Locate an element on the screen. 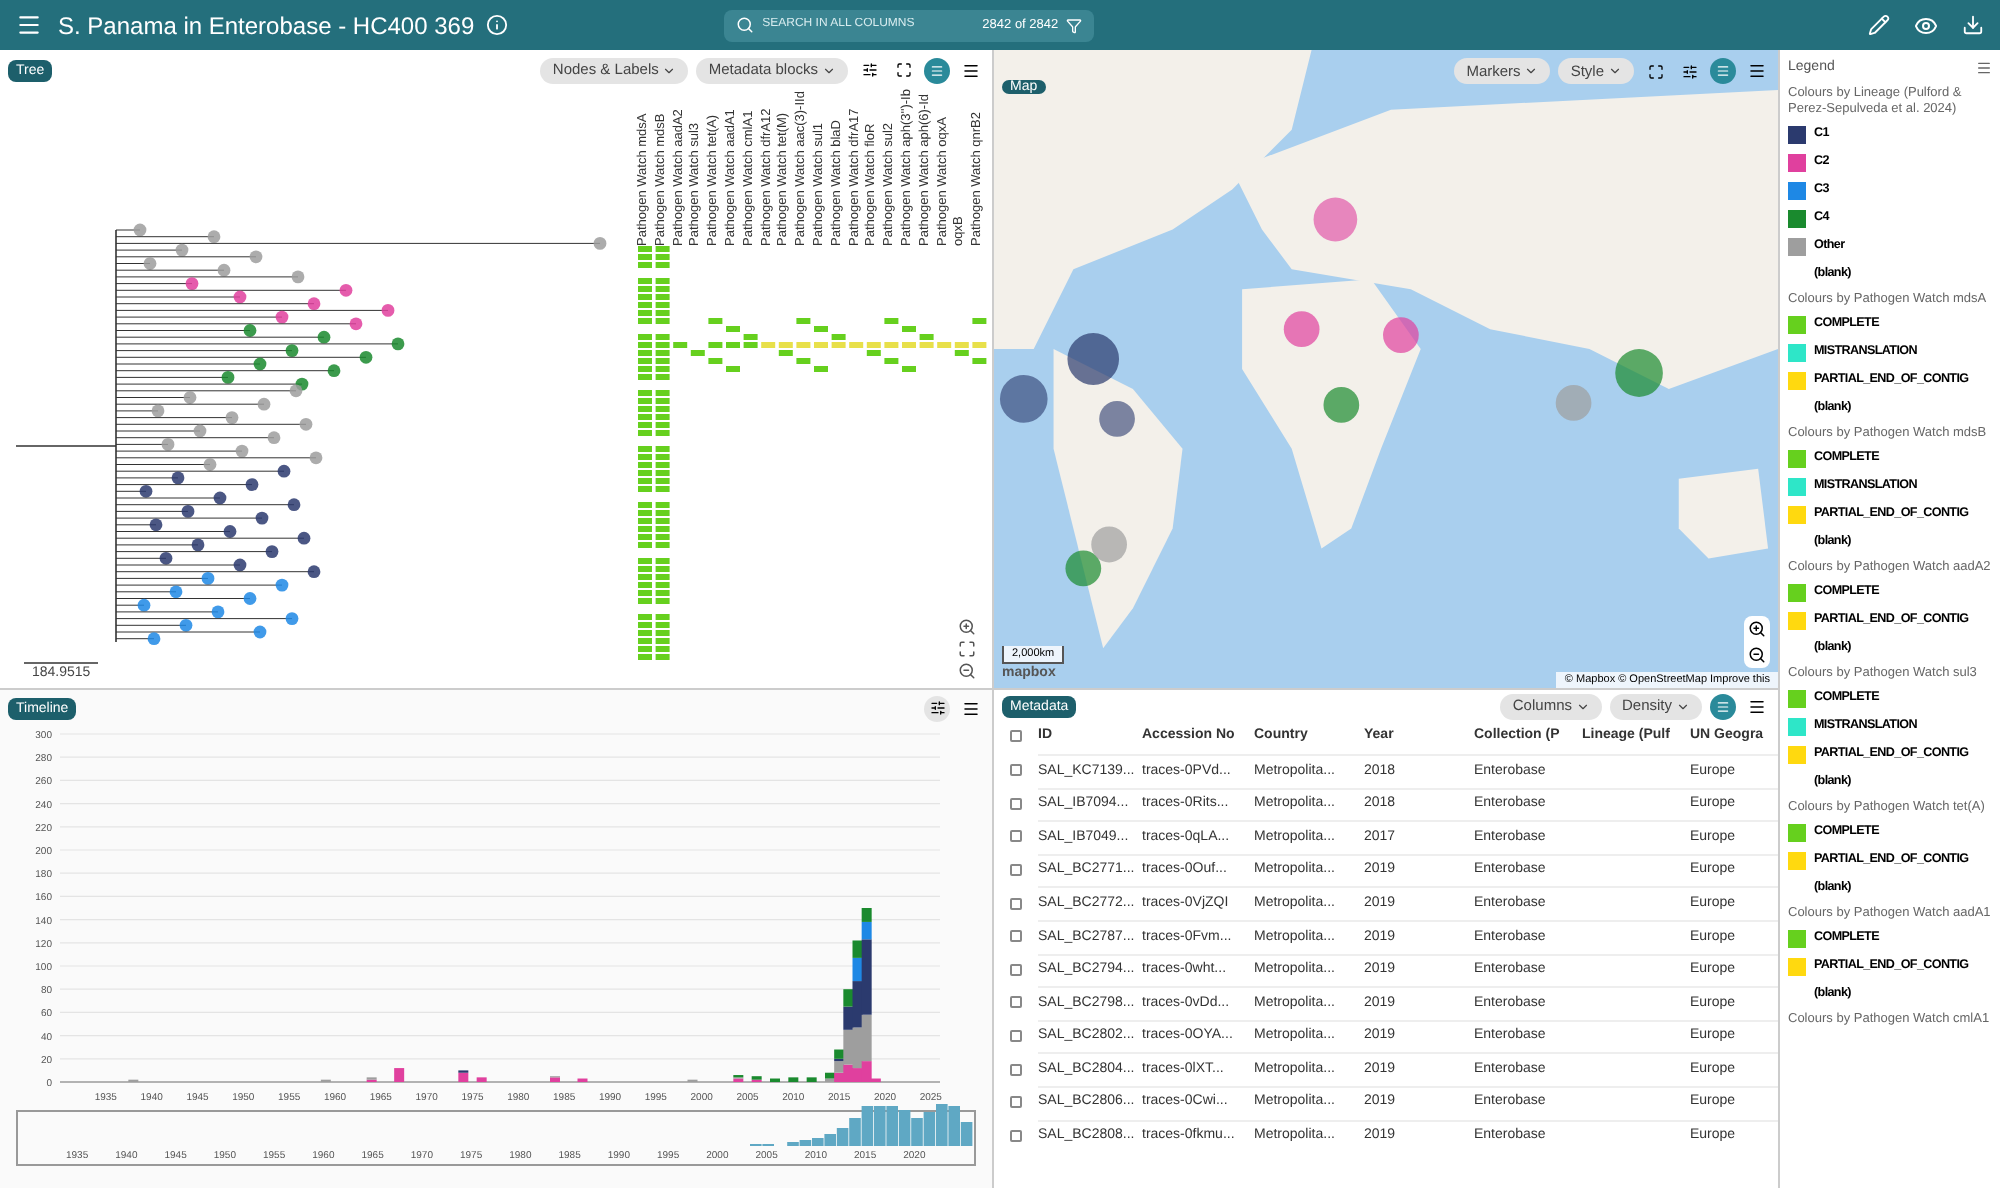  search-icon is located at coordinates (745, 25).